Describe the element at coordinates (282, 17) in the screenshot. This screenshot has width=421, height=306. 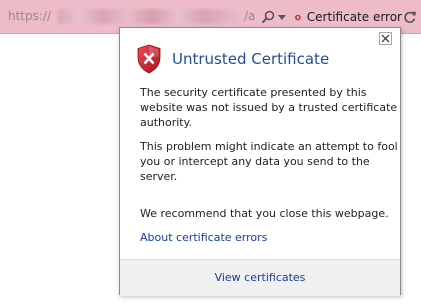
I see `chevron-down-icon` at that location.